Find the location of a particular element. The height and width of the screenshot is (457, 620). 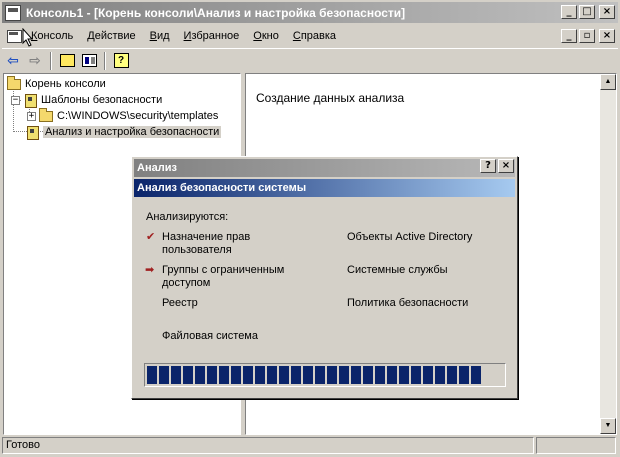

item-user-rights: Назначение прав пользователя is located at coordinates (206, 243).